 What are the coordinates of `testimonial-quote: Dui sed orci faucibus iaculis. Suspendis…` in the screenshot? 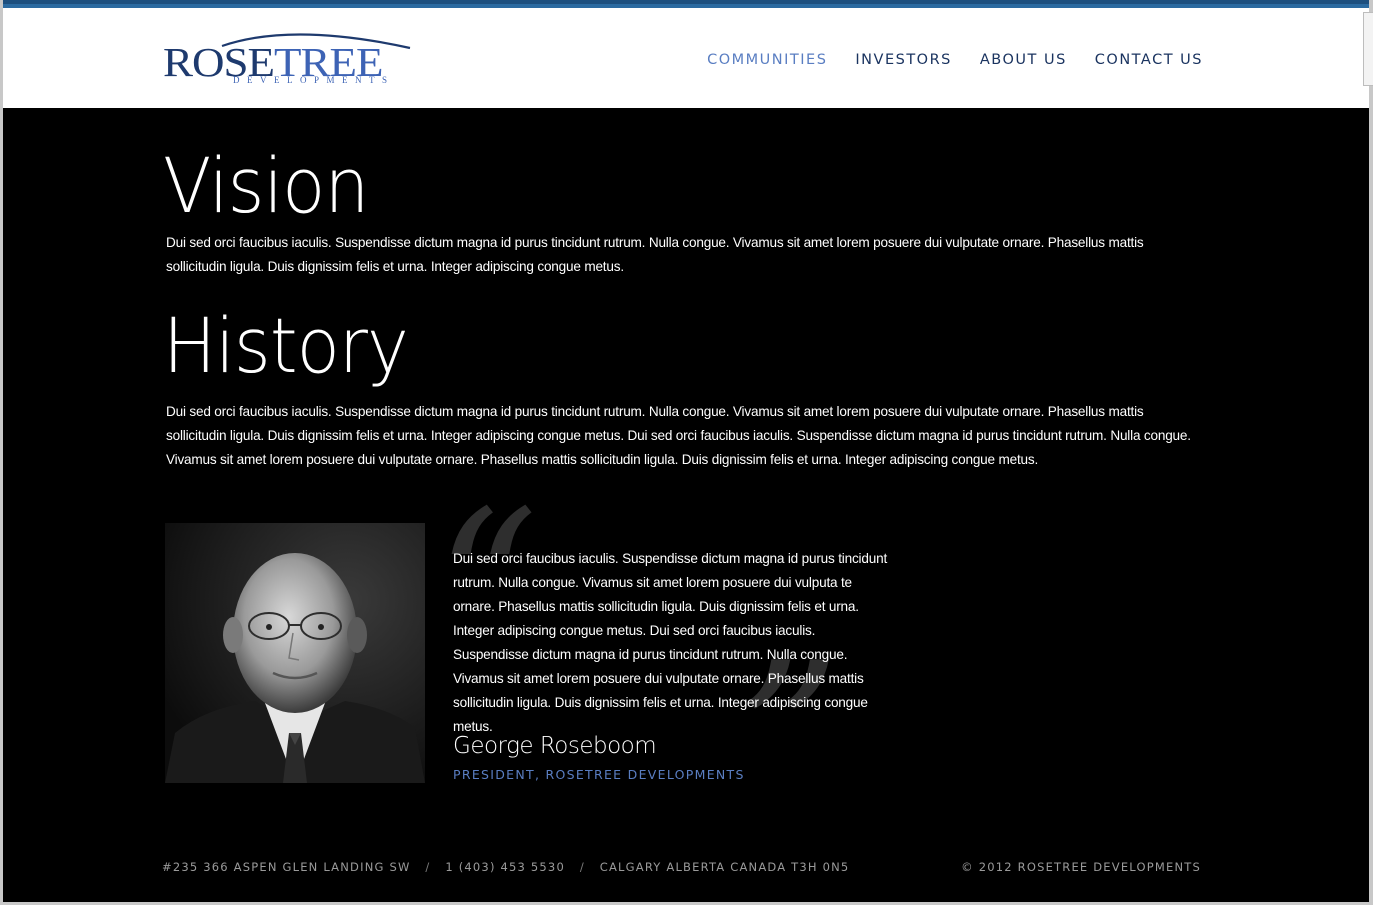 It's located at (670, 642).